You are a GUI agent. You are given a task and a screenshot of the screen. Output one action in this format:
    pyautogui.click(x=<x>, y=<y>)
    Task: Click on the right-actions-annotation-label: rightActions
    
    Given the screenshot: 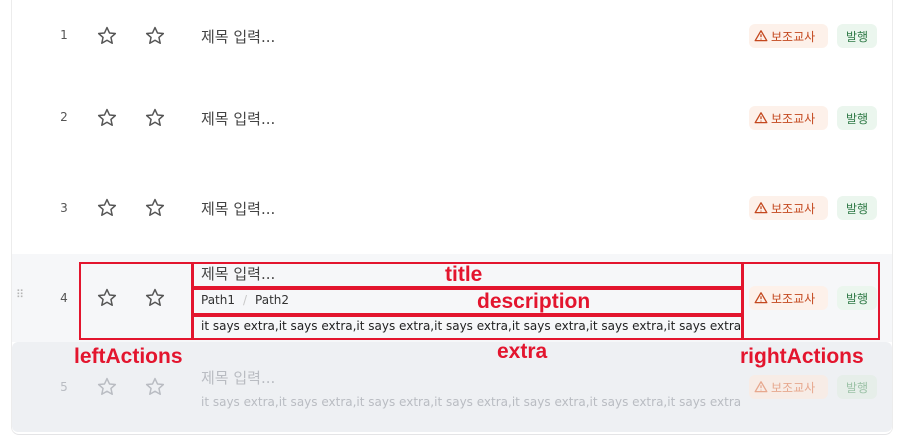 What is the action you would take?
    pyautogui.click(x=802, y=356)
    